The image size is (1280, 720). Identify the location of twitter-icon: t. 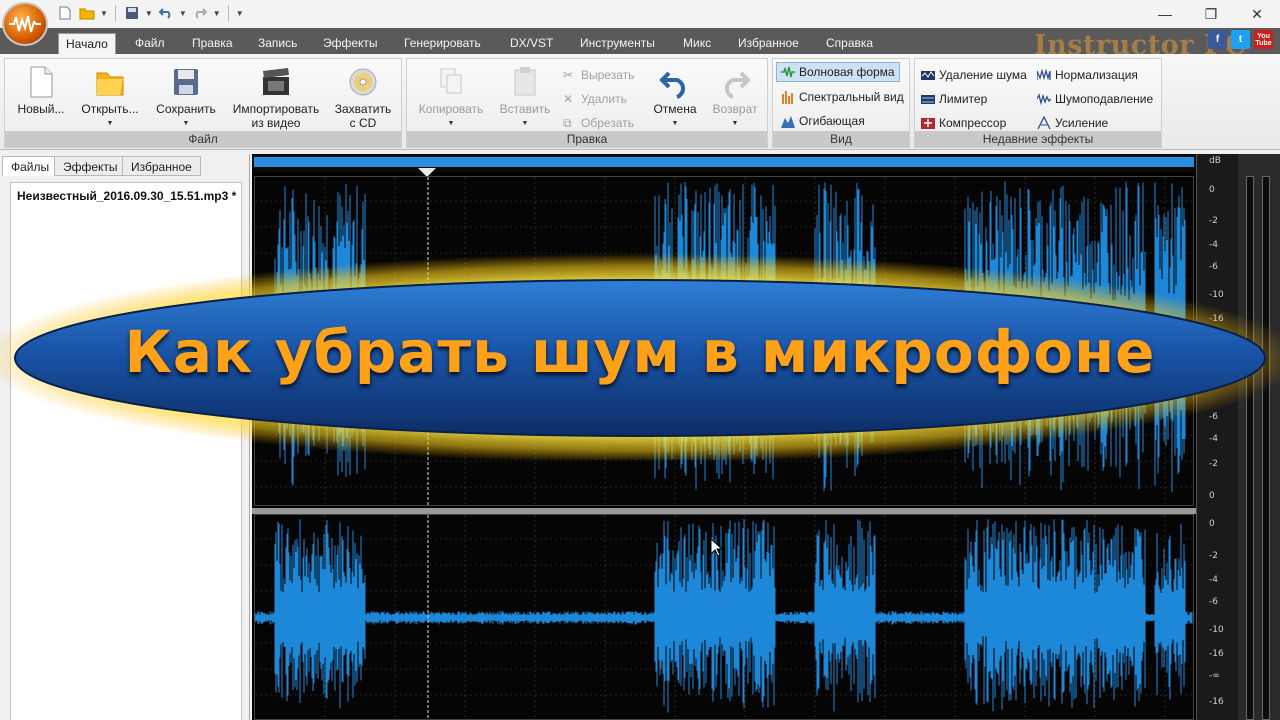
(1240, 39).